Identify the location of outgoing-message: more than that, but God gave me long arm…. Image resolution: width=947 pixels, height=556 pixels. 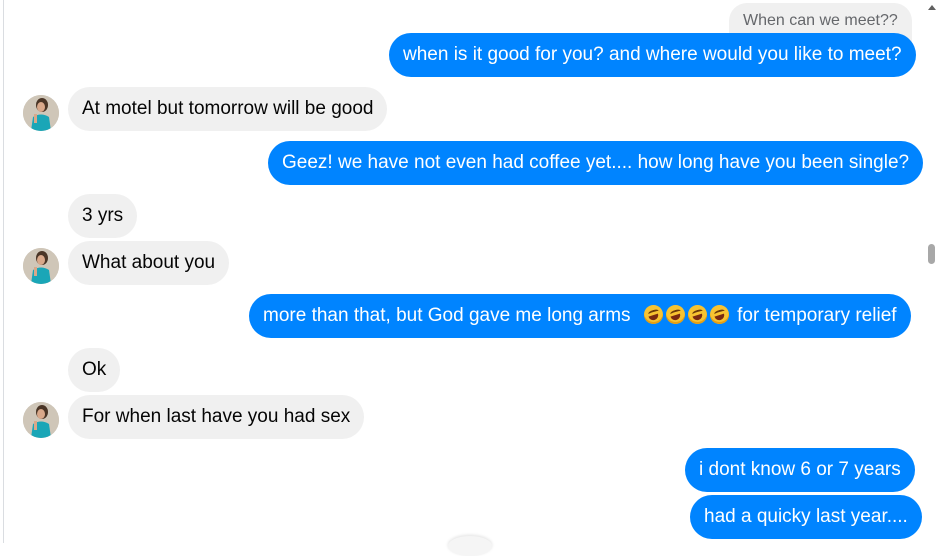
(580, 316).